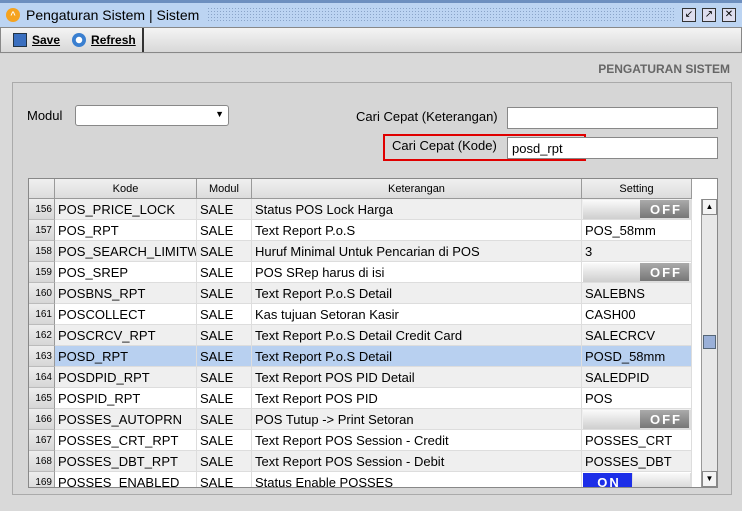 The width and height of the screenshot is (742, 511). What do you see at coordinates (42, 419) in the screenshot?
I see `row-number: 166` at bounding box center [42, 419].